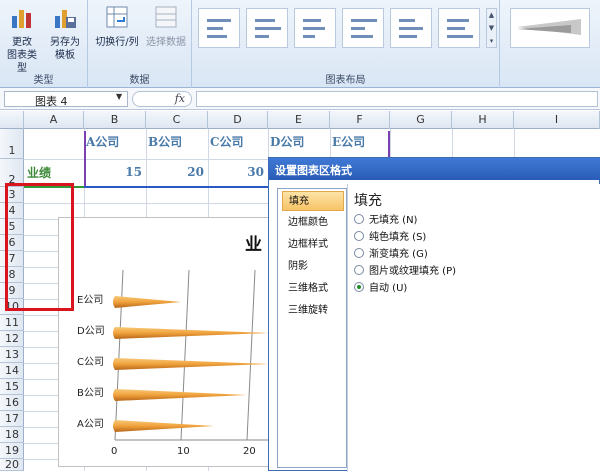 Image resolution: width=600 pixels, height=472 pixels. What do you see at coordinates (12, 403) in the screenshot?
I see `row-header: 16` at bounding box center [12, 403].